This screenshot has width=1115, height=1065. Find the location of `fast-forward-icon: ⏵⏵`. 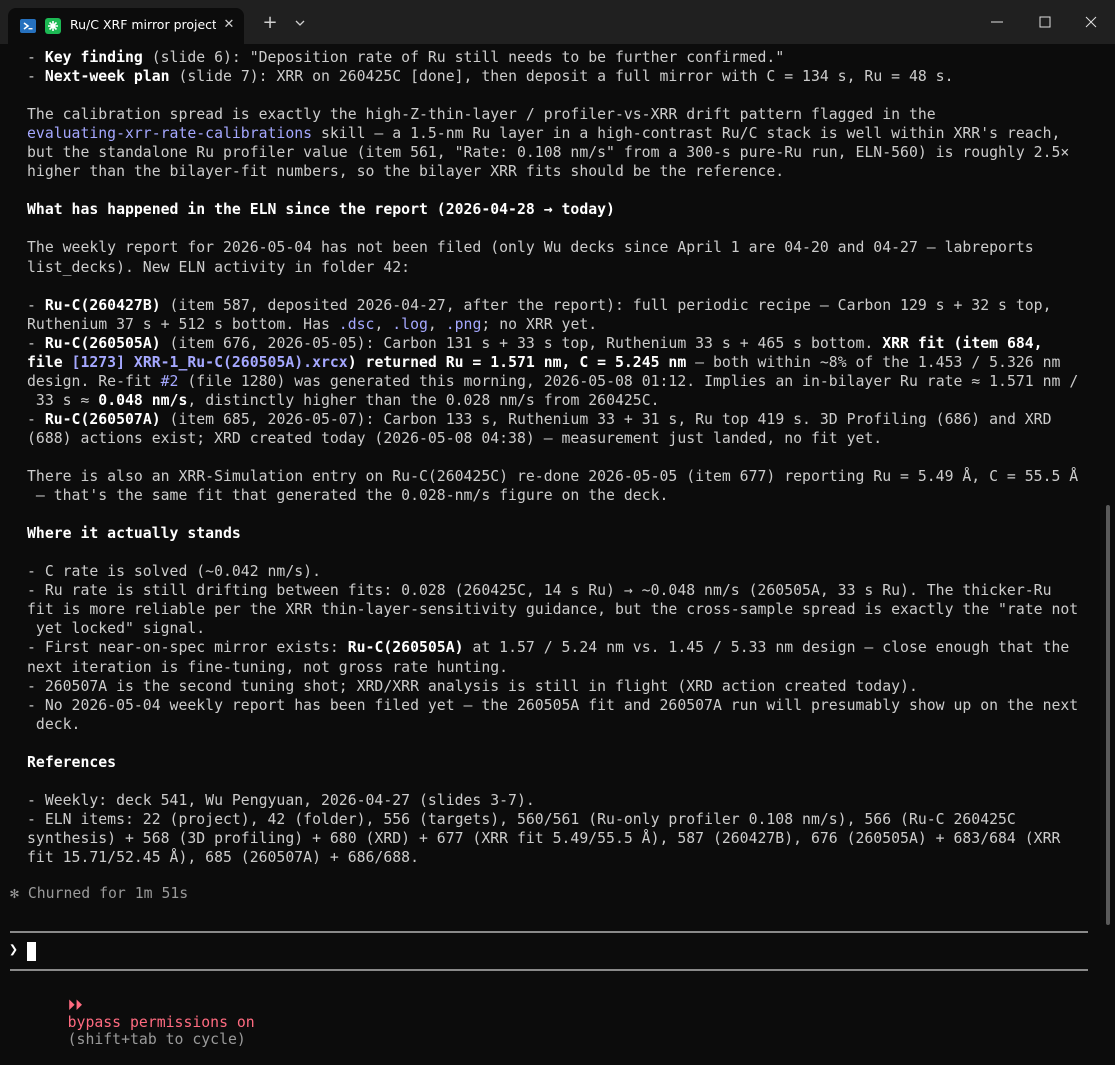

fast-forward-icon: ⏵⏵ is located at coordinates (75, 1005).